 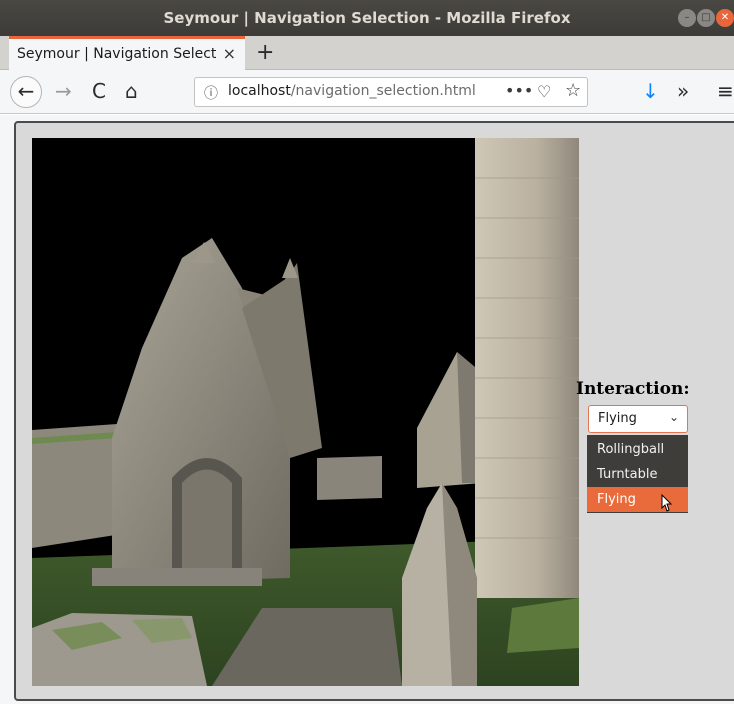 What do you see at coordinates (725, 18) in the screenshot?
I see `close-window-button: ✕` at bounding box center [725, 18].